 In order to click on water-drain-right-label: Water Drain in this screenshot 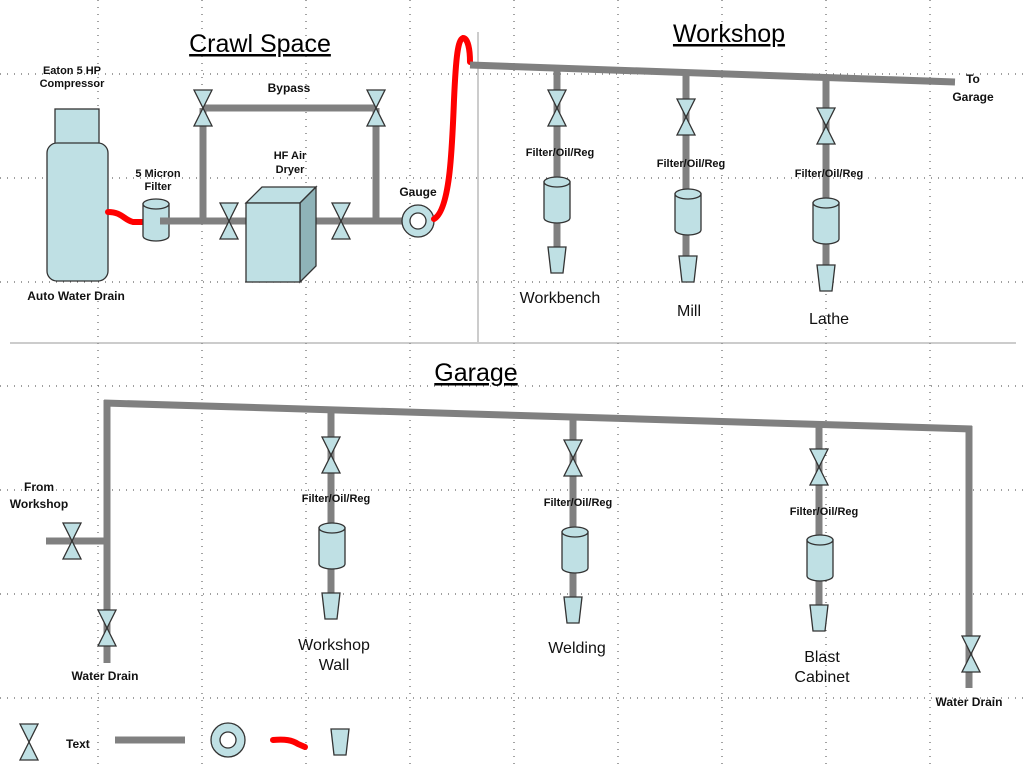, I will do `click(969, 702)`.